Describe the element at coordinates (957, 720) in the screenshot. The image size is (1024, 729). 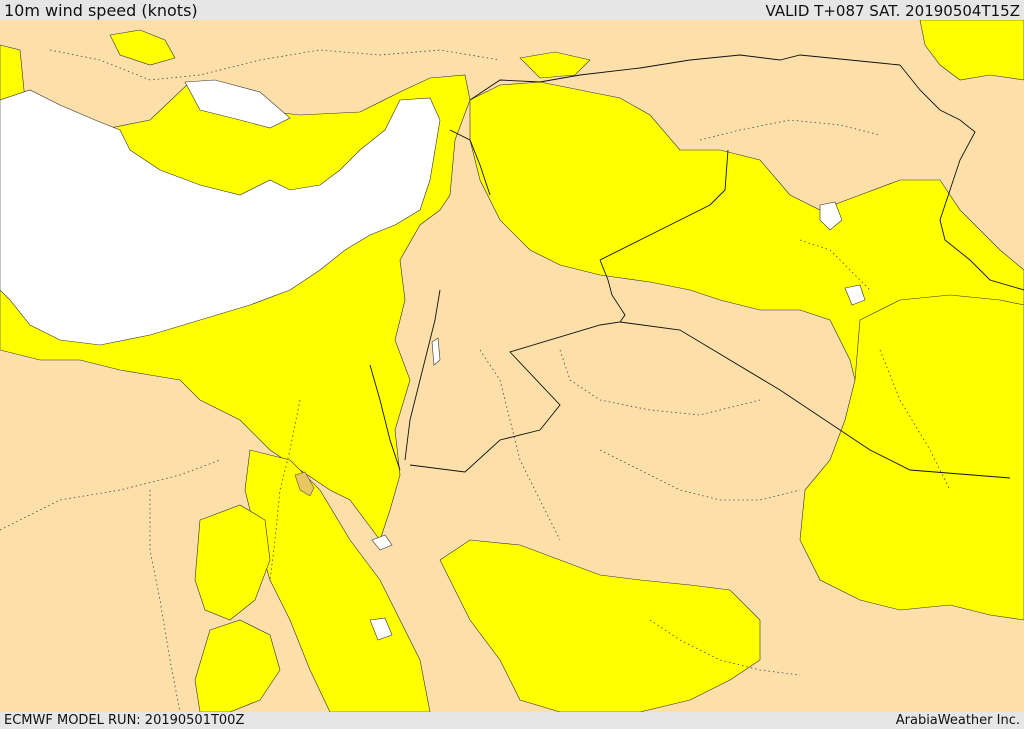
I see `credit-label: ArabiaWeather Inc.` at that location.